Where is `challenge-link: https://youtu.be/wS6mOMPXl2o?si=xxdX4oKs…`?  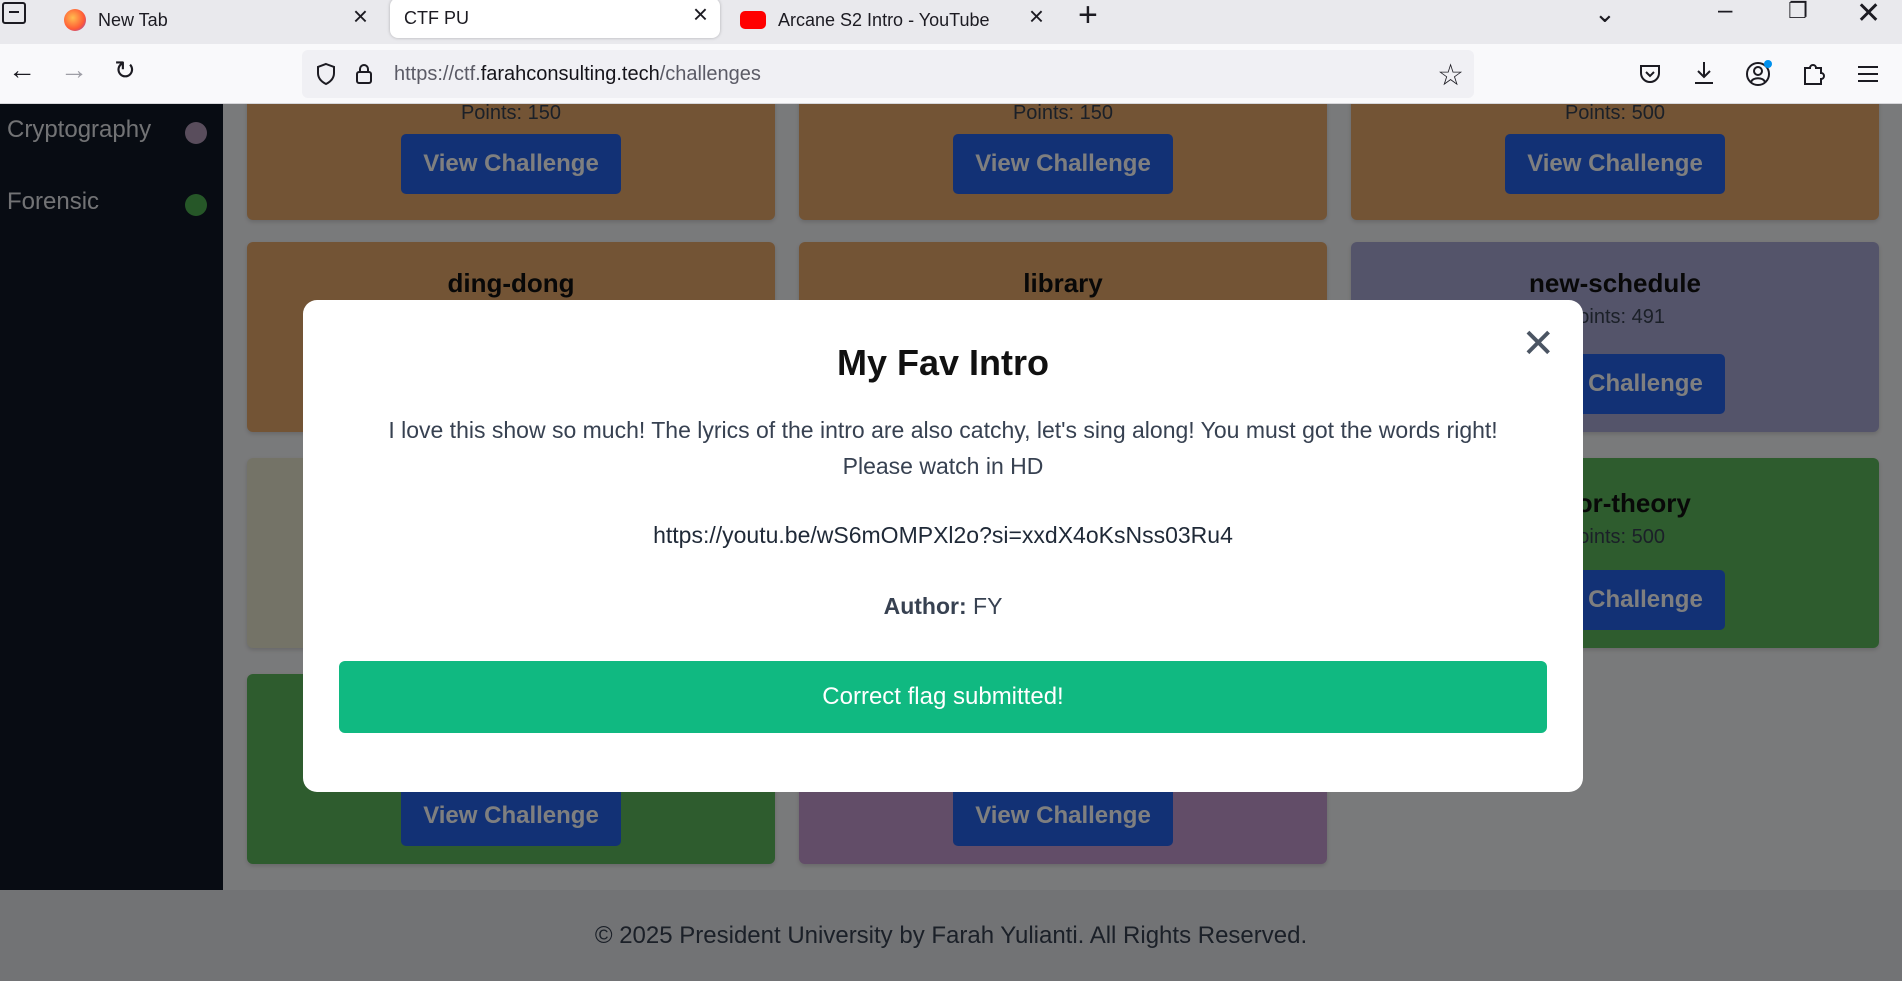
challenge-link: https://youtu.be/wS6mOMPXl2o?si=xxdX4oKs… is located at coordinates (943, 535).